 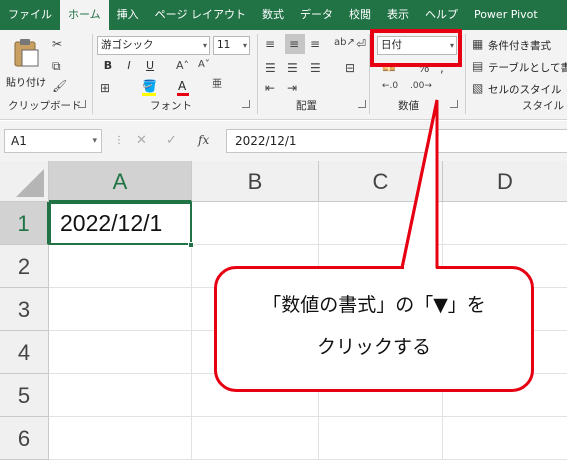 I want to click on more-options-icon: ⋮, so click(x=119, y=140).